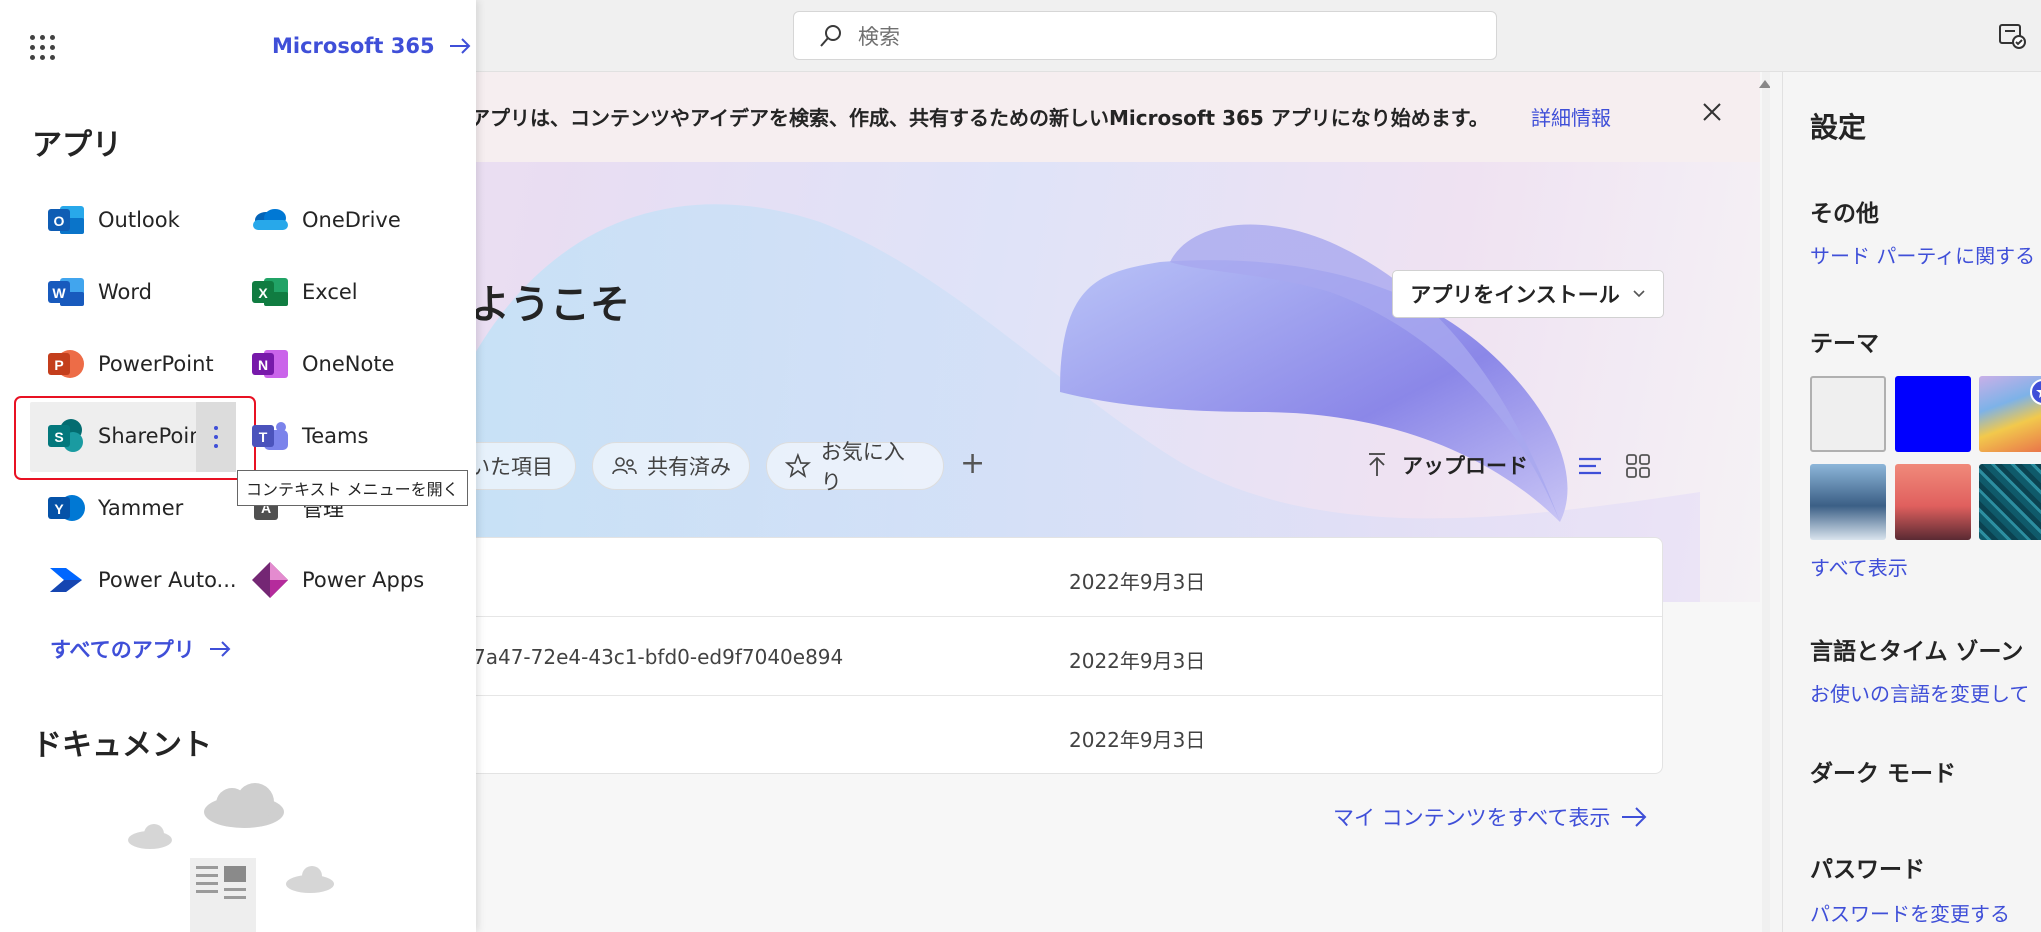  Describe the element at coordinates (270, 436) in the screenshot. I see `teams-icon: T` at that location.